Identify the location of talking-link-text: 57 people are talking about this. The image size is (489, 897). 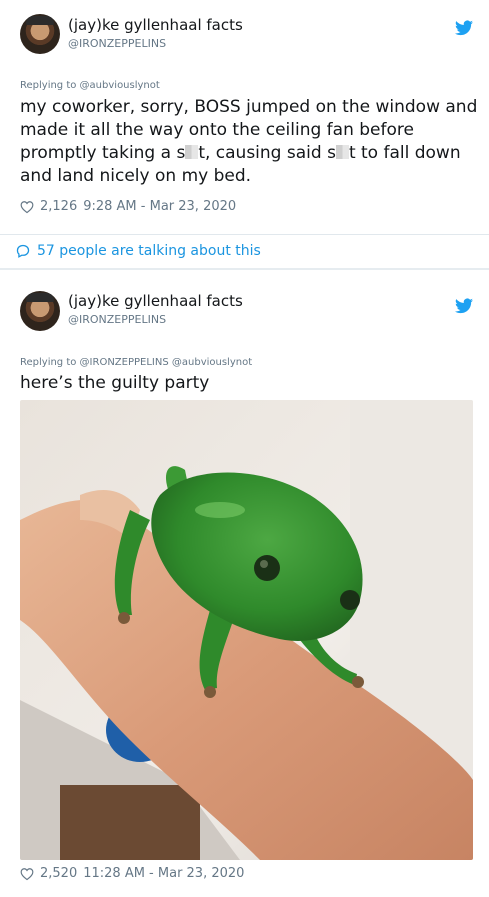
(149, 251).